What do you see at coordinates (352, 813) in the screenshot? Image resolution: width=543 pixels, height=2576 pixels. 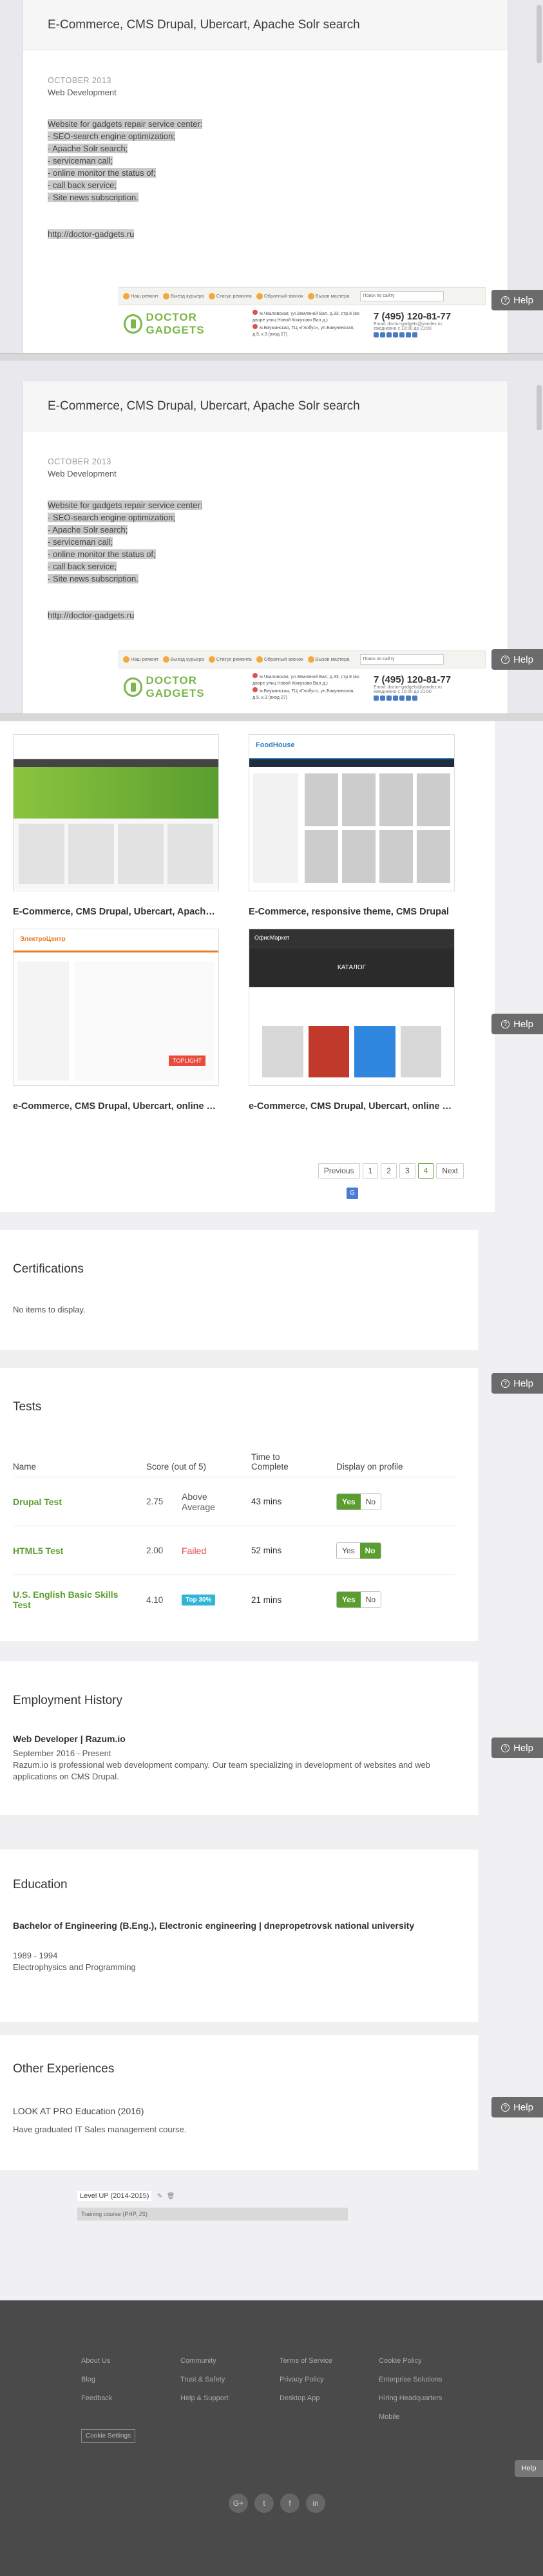 I see `portfolio-thumbnail: FoodHouse` at bounding box center [352, 813].